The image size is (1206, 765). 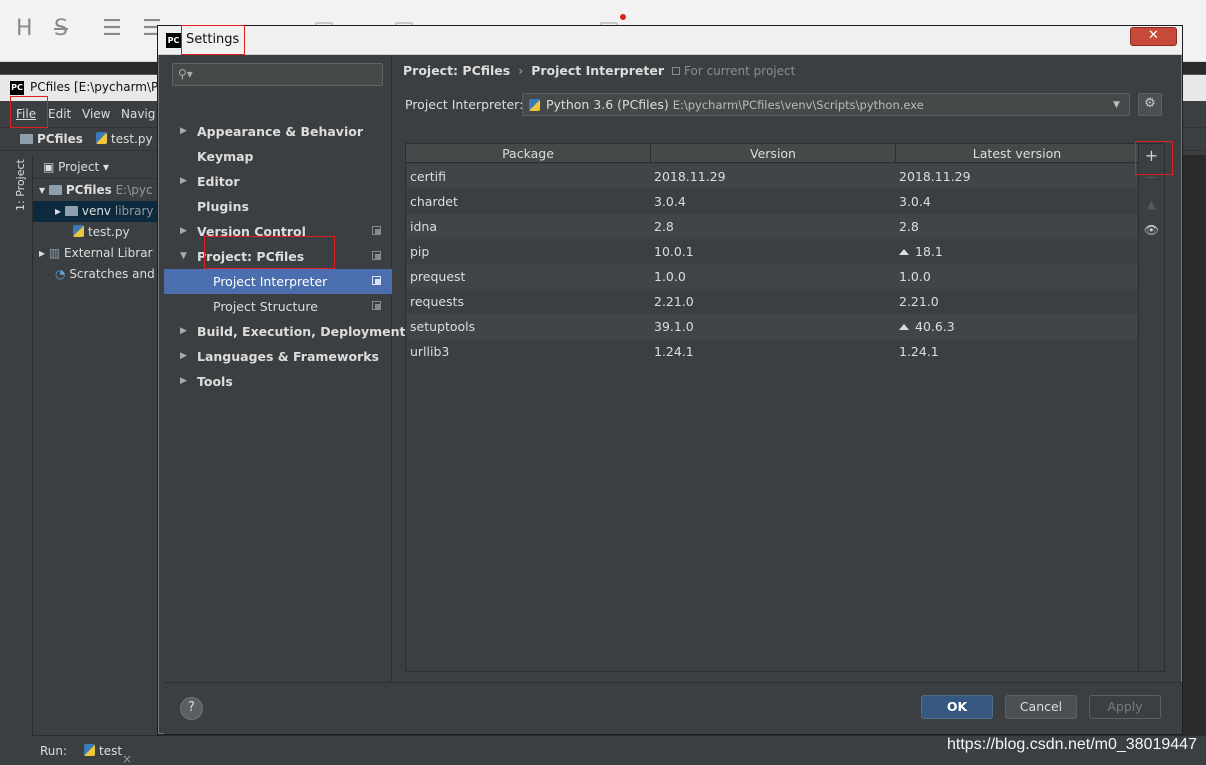 I want to click on nav-item-project-interpreter: Project Interpreter, so click(x=278, y=281).